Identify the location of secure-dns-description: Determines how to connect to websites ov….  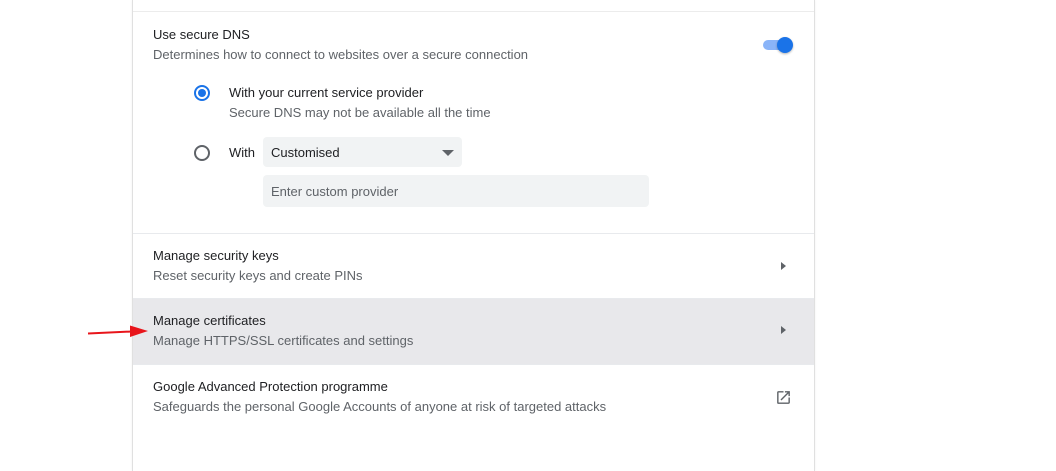
(341, 54).